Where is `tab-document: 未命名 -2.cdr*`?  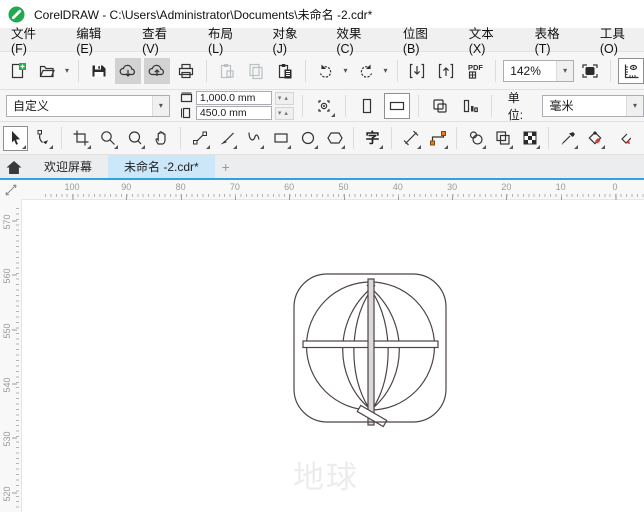
tab-document: 未命名 -2.cdr* is located at coordinates (161, 166).